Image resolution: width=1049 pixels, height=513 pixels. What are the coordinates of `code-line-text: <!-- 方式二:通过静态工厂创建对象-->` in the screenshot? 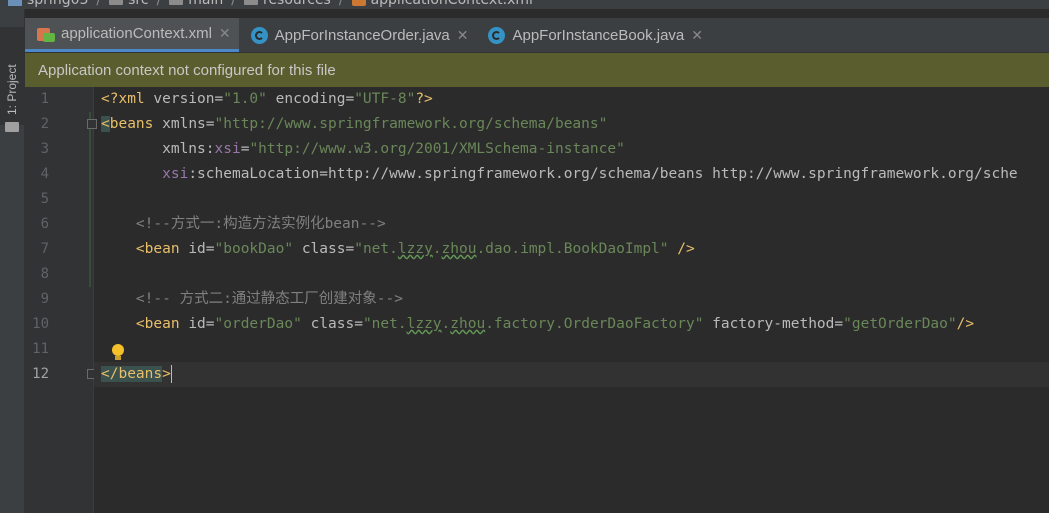 It's located at (252, 299).